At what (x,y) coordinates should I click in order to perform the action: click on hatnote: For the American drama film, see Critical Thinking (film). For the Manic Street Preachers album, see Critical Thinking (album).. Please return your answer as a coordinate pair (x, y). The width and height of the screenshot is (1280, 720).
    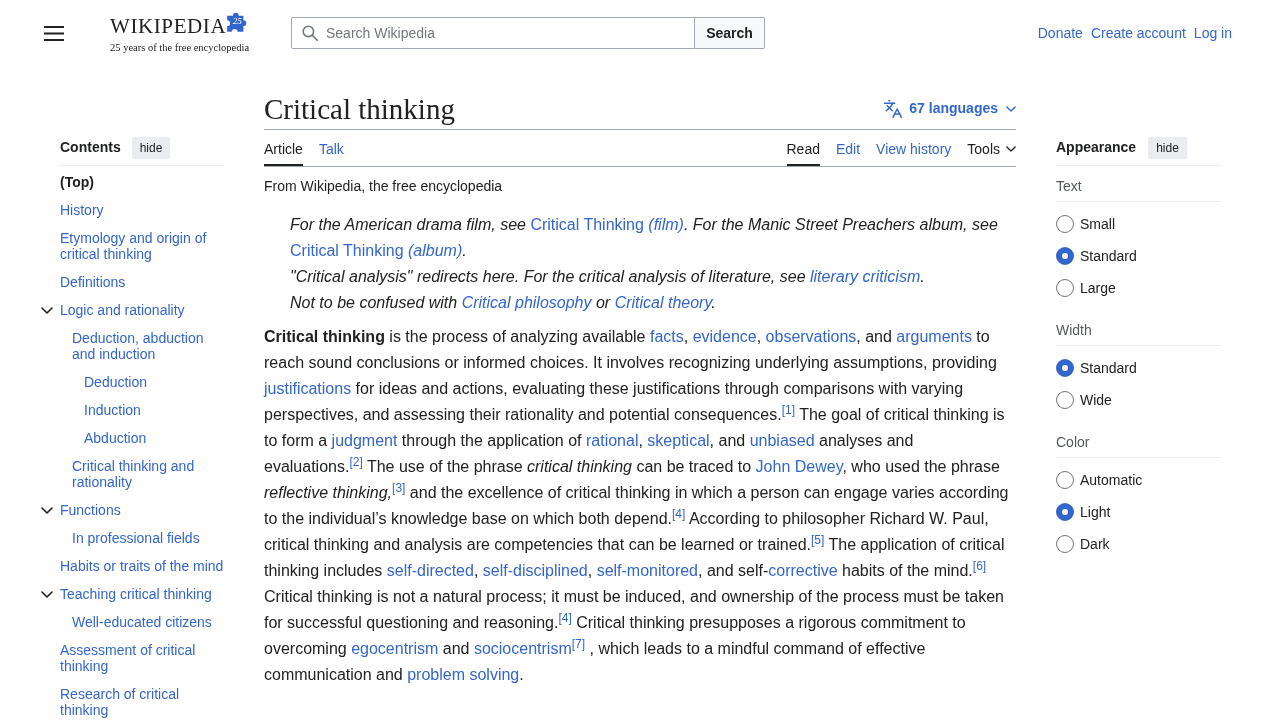
    Looking at the image, I should click on (644, 238).